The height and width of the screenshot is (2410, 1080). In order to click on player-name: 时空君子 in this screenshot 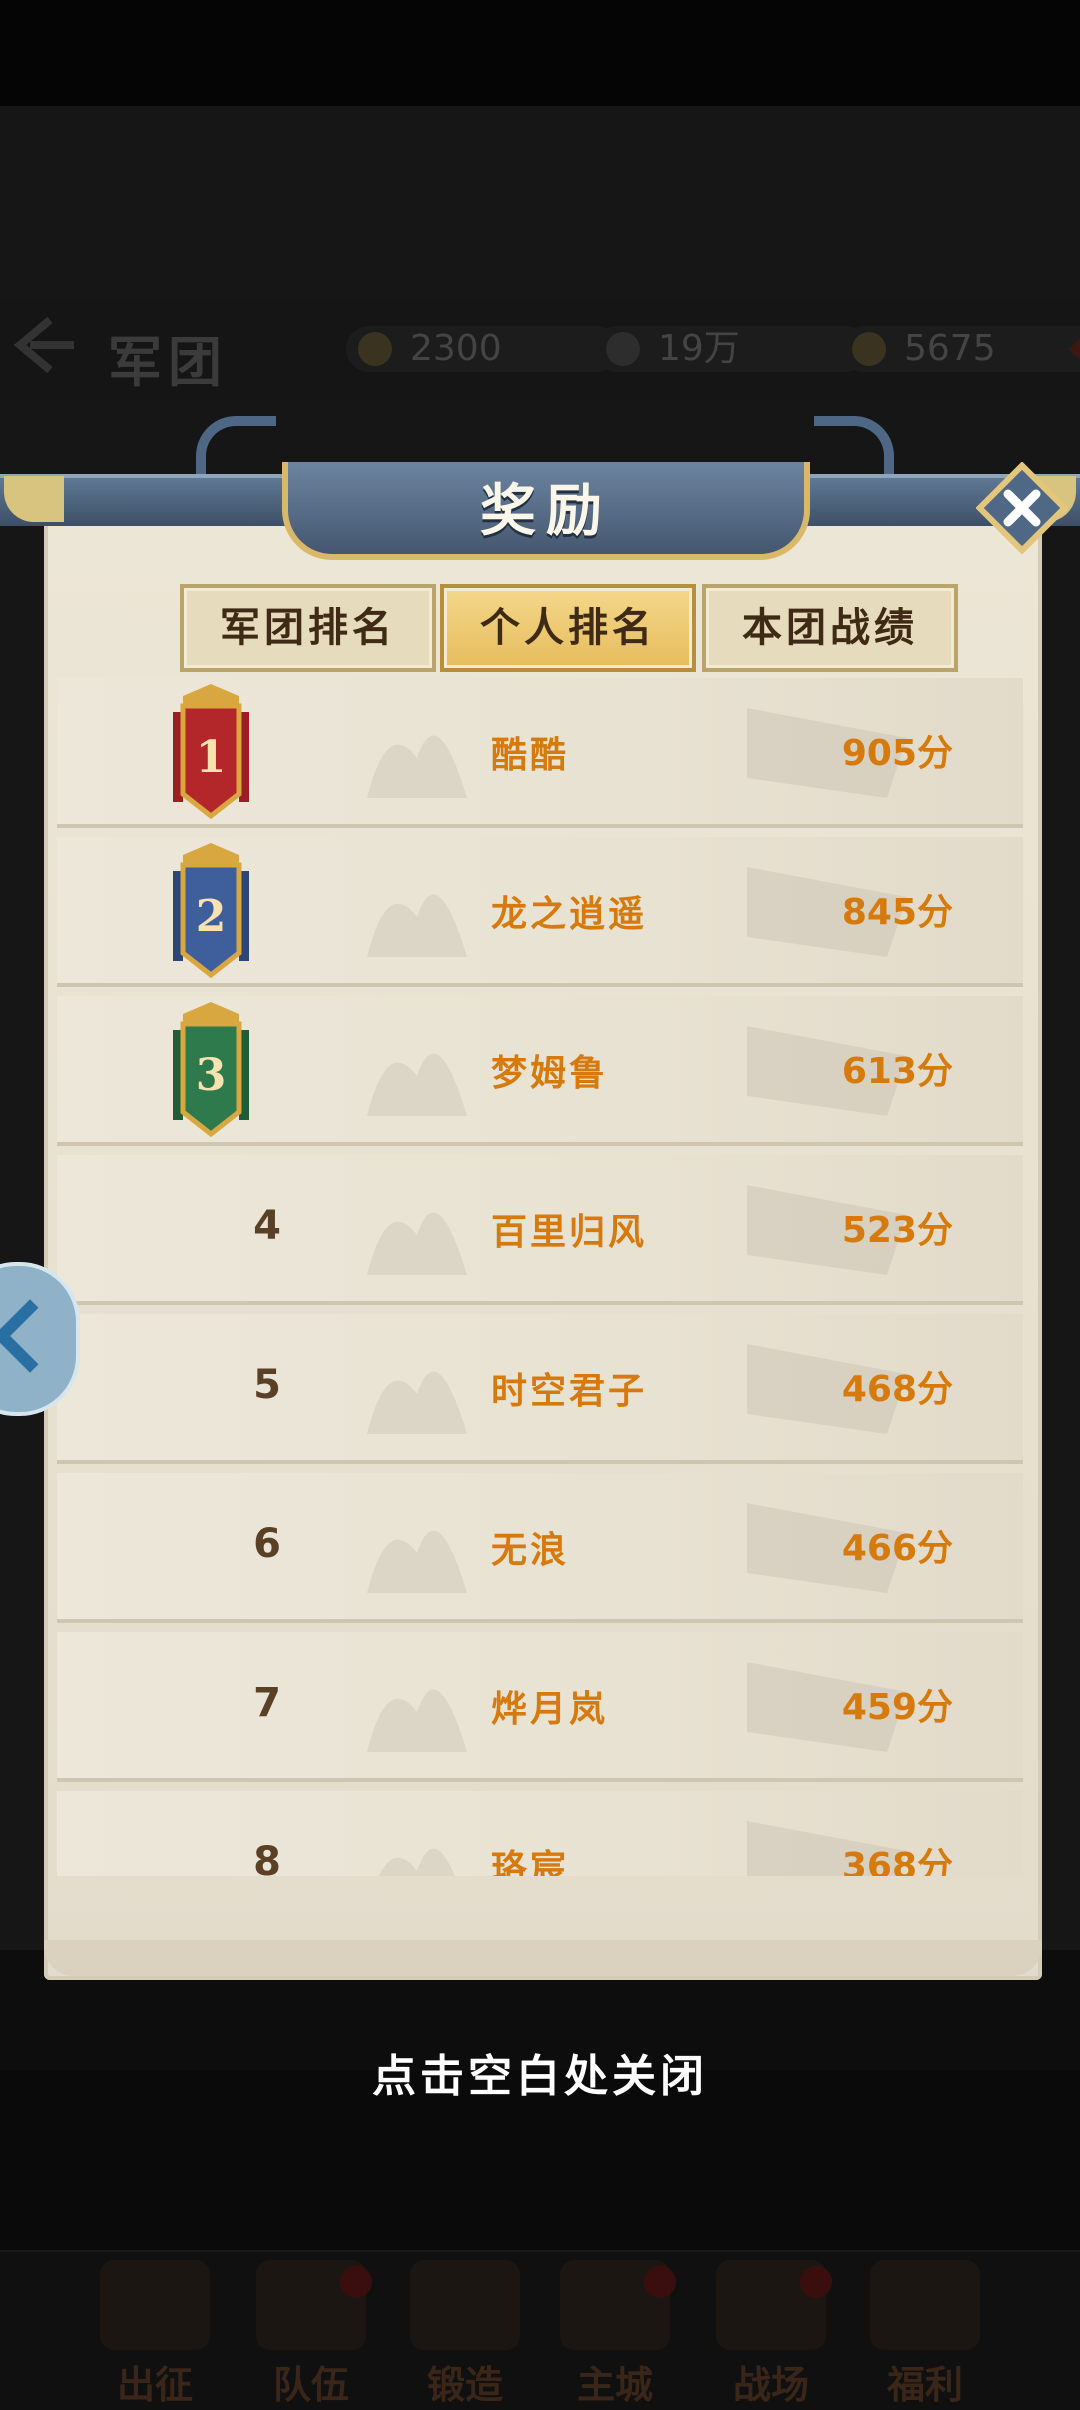, I will do `click(569, 1391)`.